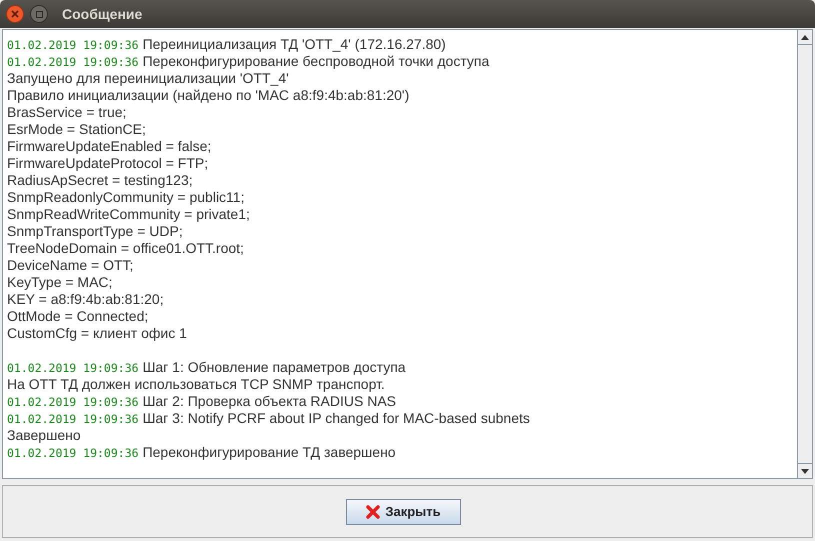  What do you see at coordinates (196, 384) in the screenshot?
I see `log-message: На OTT ТД должен использоваться TCP SNMP транспорт.` at bounding box center [196, 384].